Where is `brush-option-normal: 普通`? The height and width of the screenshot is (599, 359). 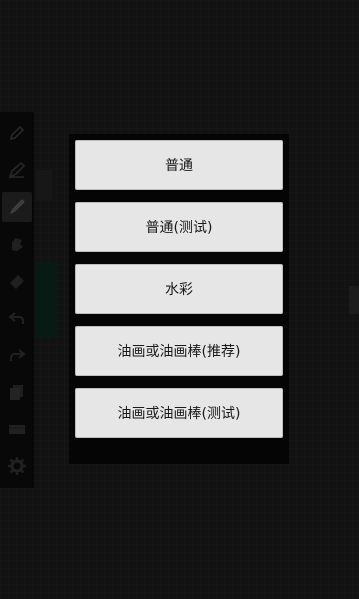
brush-option-normal: 普通 is located at coordinates (179, 165).